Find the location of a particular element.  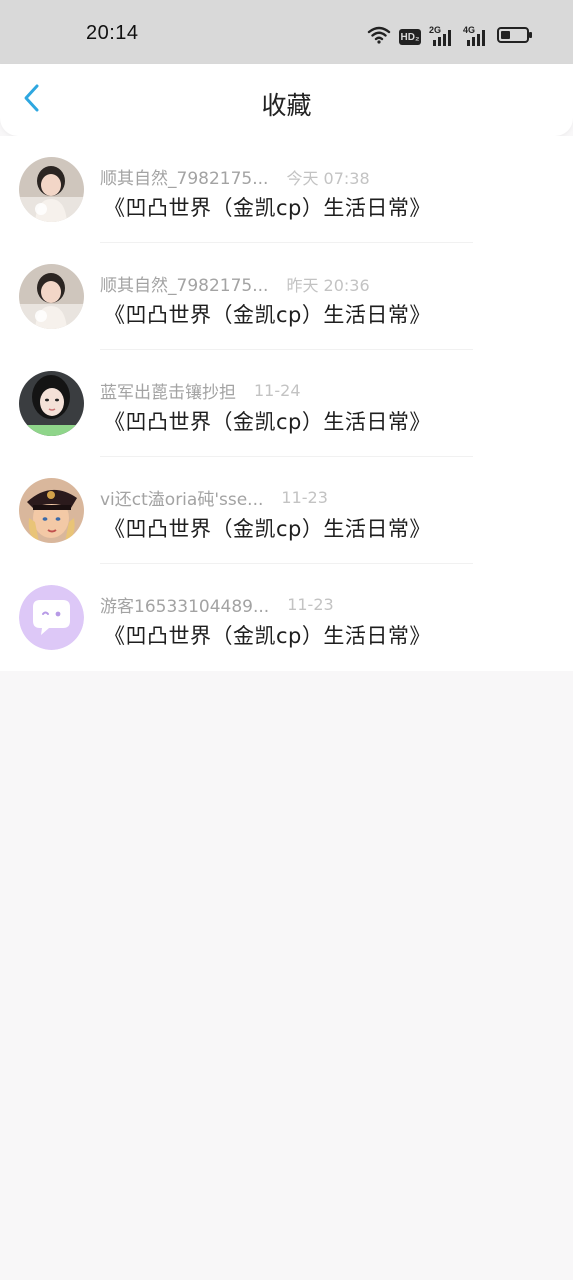

status-time: 20:14 is located at coordinates (112, 33).